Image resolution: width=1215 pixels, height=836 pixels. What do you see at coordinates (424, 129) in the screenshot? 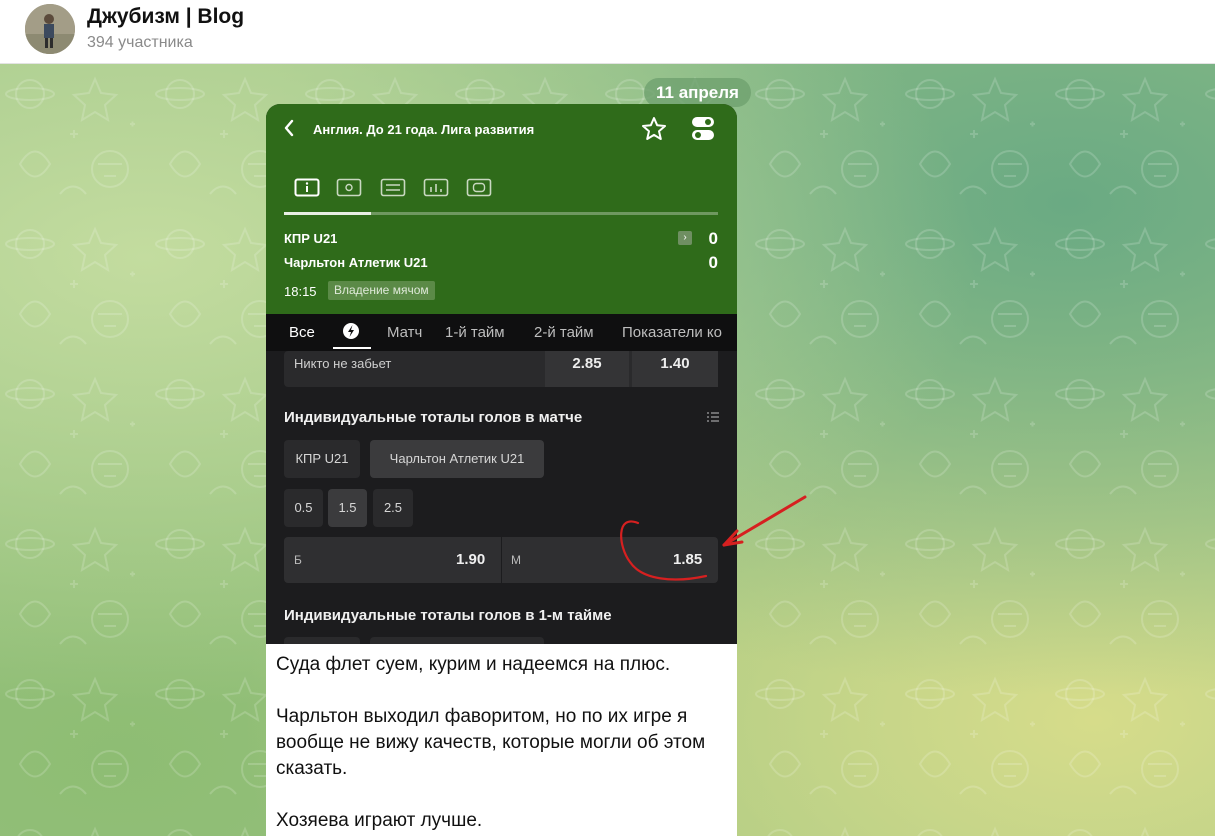
I see `league-title: Англия. До 21 года. Лига развития` at bounding box center [424, 129].